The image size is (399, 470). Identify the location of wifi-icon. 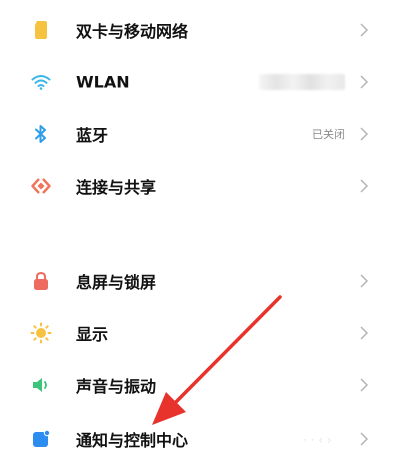
(41, 82).